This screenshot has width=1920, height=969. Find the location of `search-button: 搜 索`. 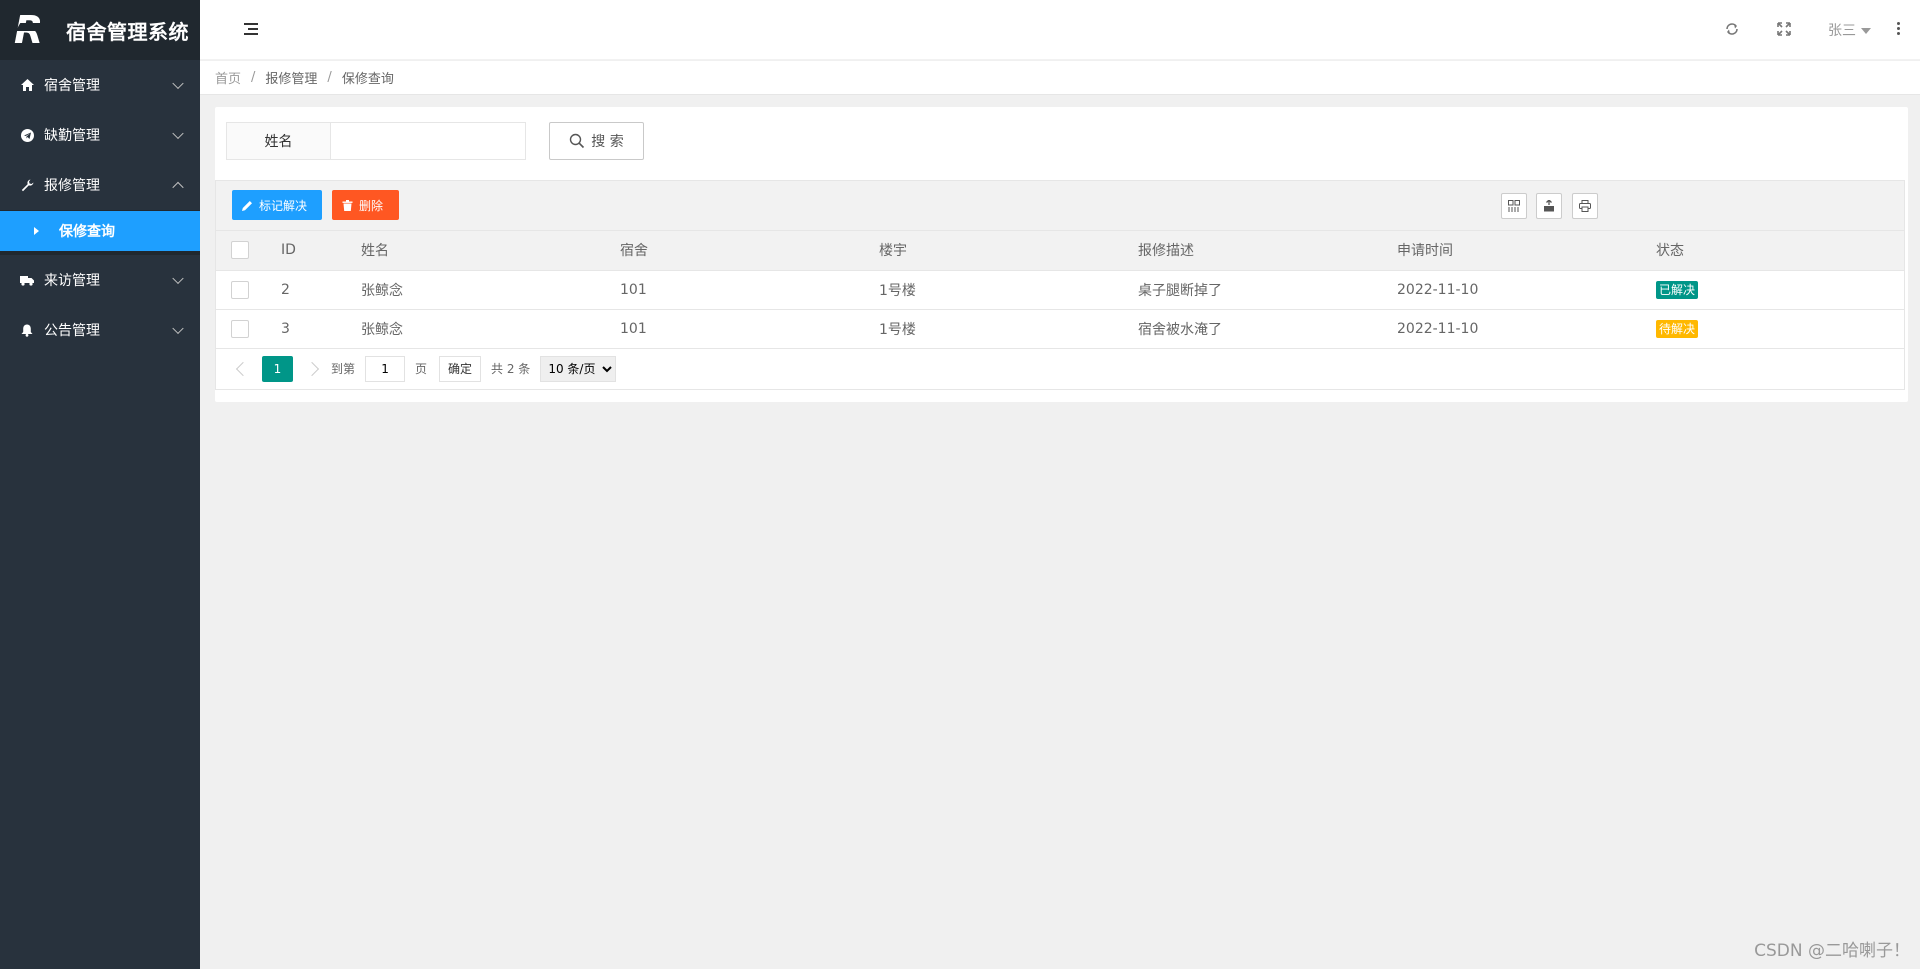

search-button: 搜 索 is located at coordinates (596, 141).